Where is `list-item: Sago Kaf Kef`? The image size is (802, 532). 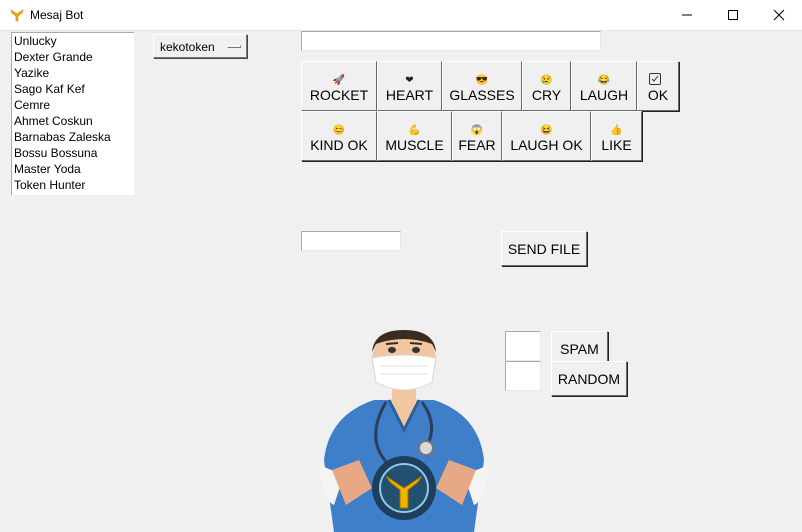
list-item: Sago Kaf Kef is located at coordinates (49, 89).